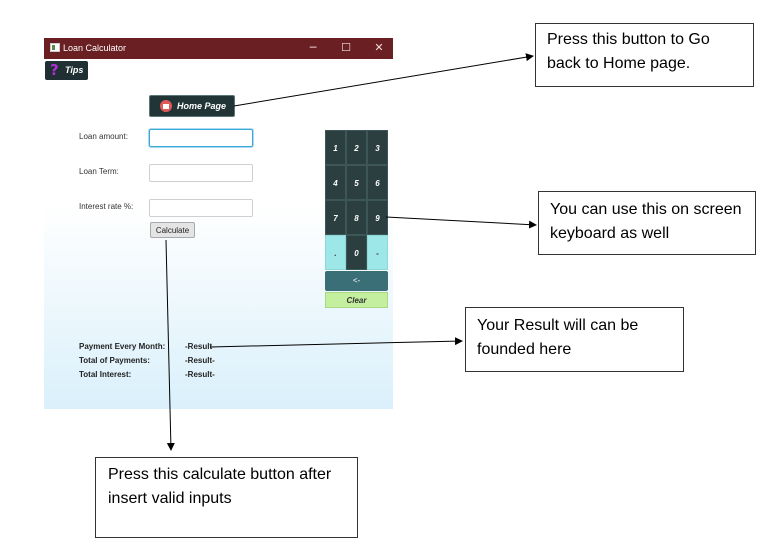 The image size is (775, 546). What do you see at coordinates (336, 342) in the screenshot?
I see `result-arrow` at bounding box center [336, 342].